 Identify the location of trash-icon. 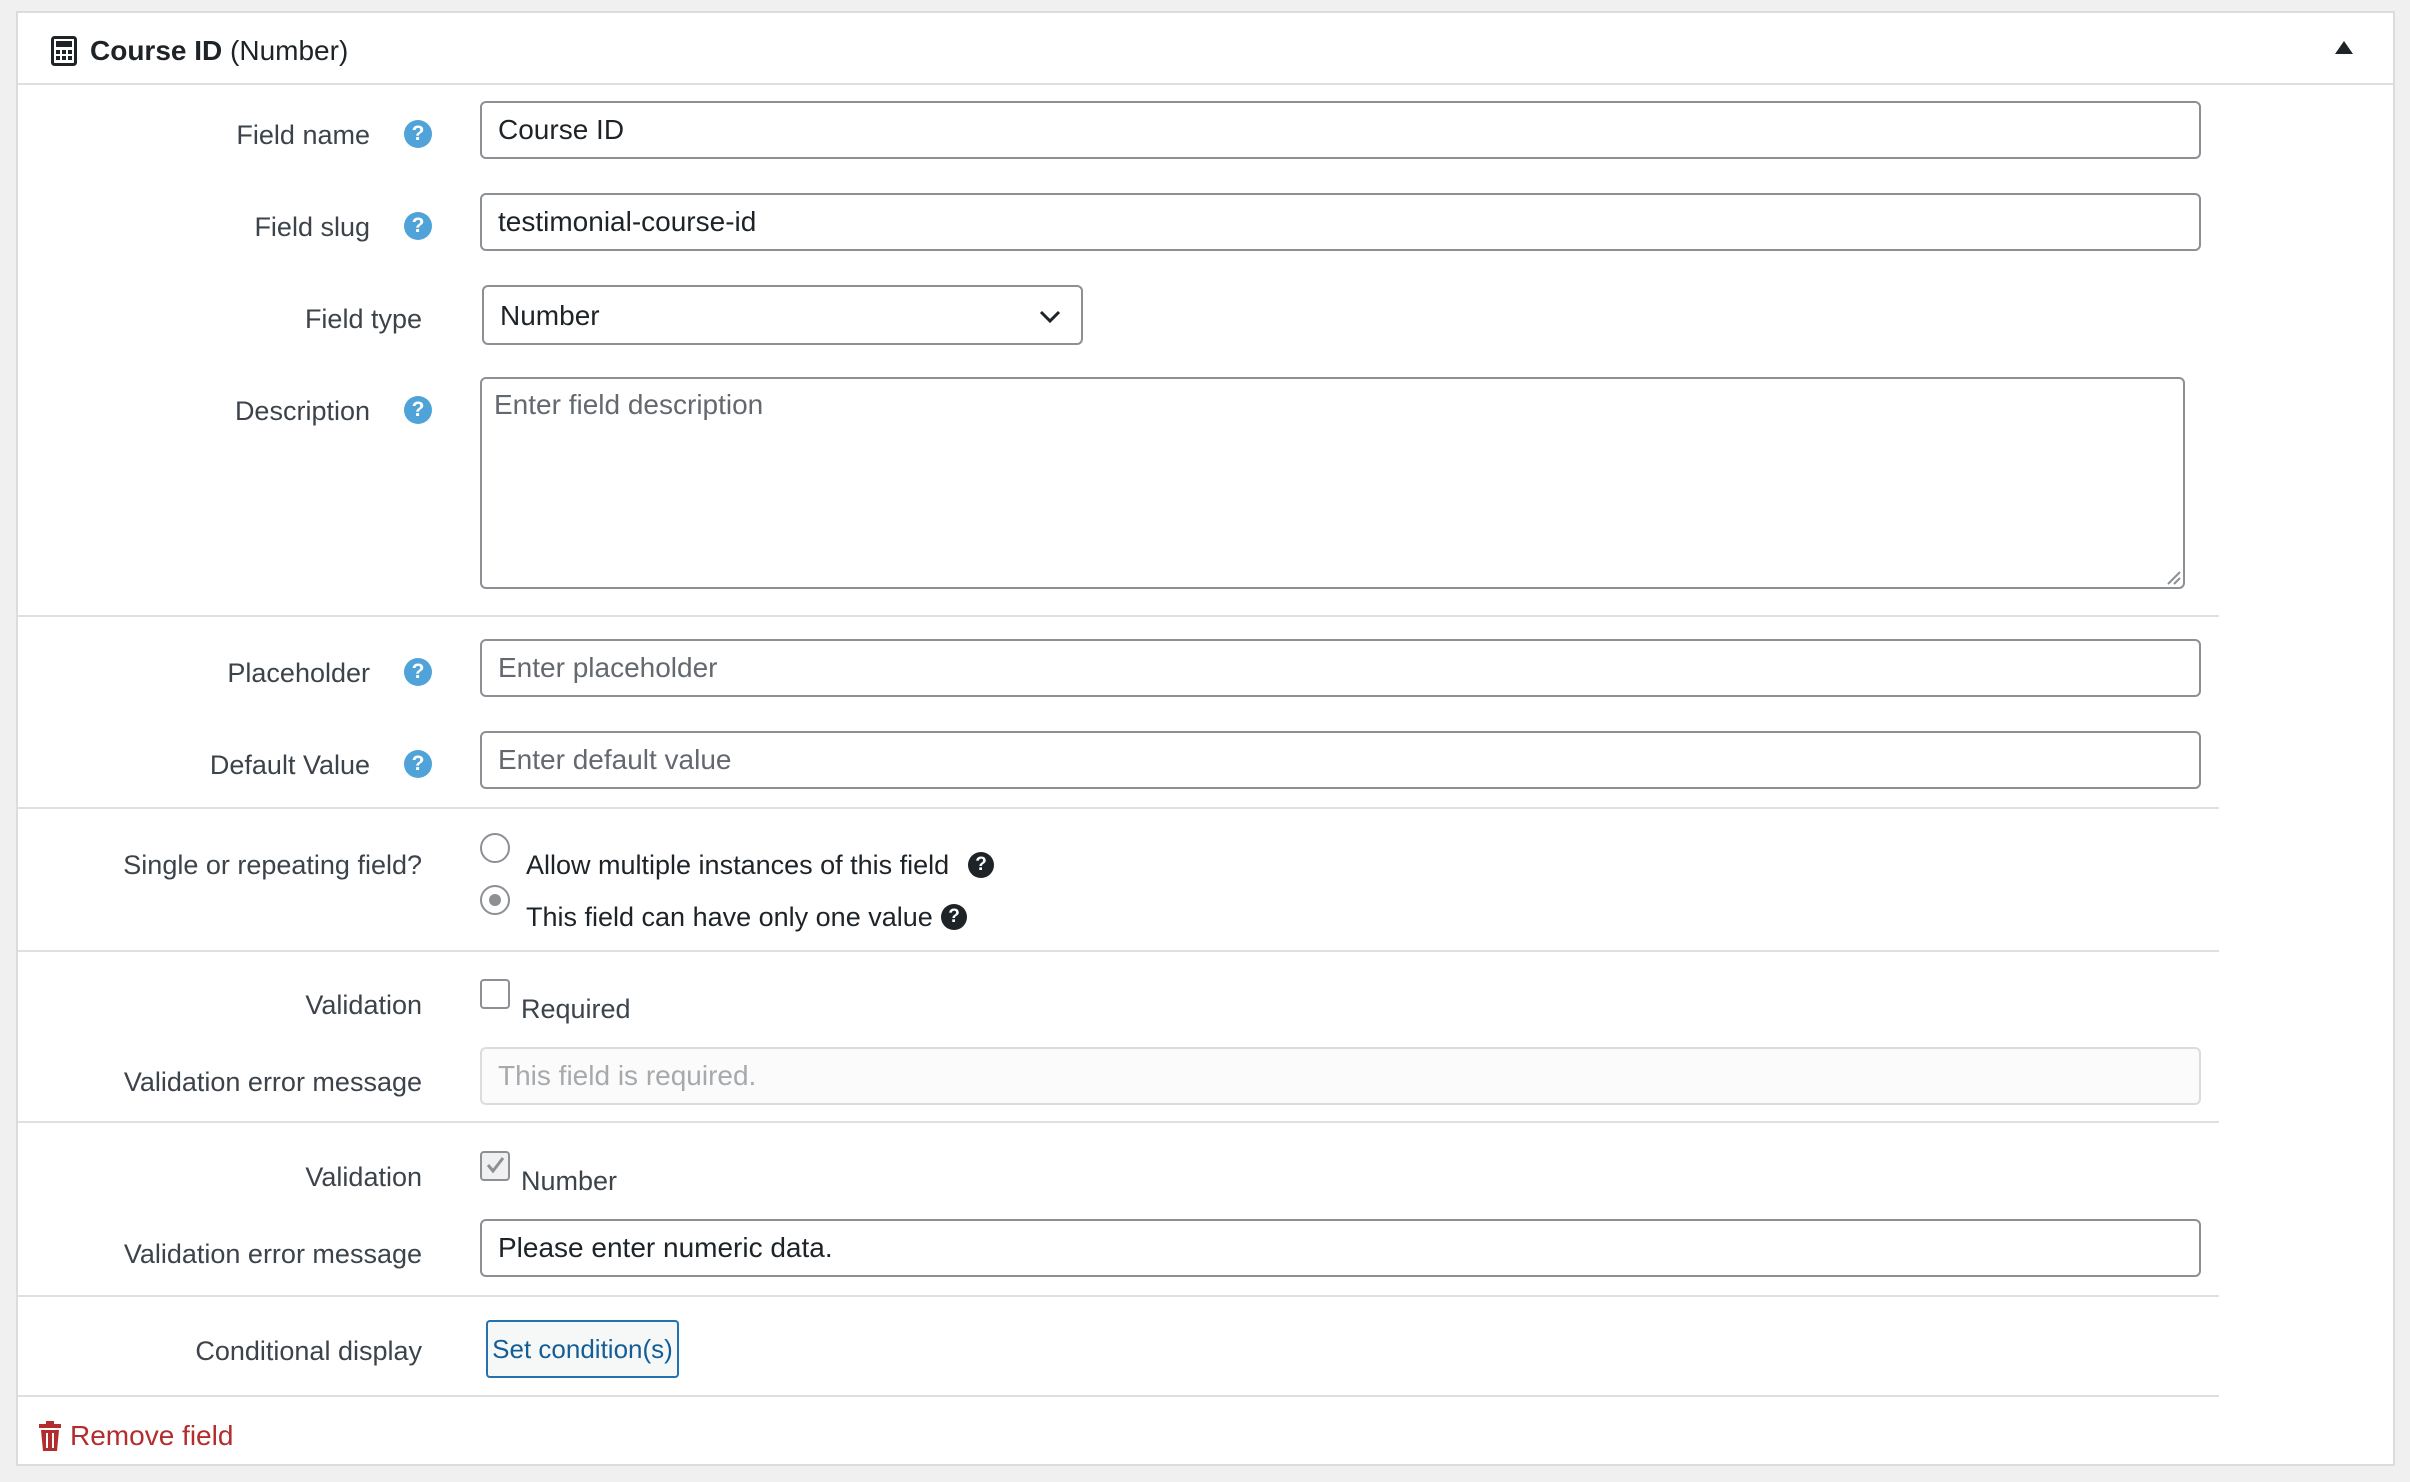
(50, 1436).